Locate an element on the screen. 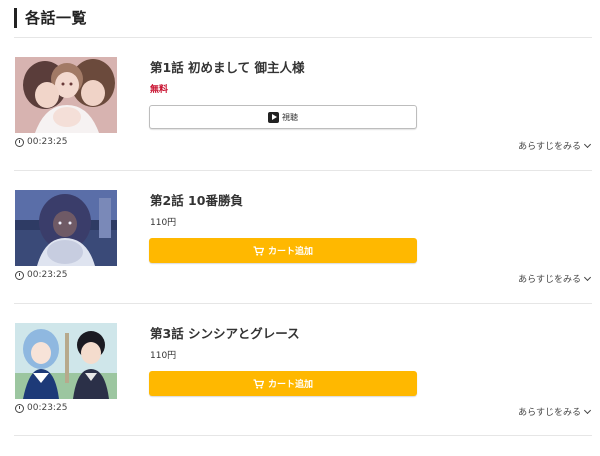  section-header: 各話一覧 is located at coordinates (50, 17).